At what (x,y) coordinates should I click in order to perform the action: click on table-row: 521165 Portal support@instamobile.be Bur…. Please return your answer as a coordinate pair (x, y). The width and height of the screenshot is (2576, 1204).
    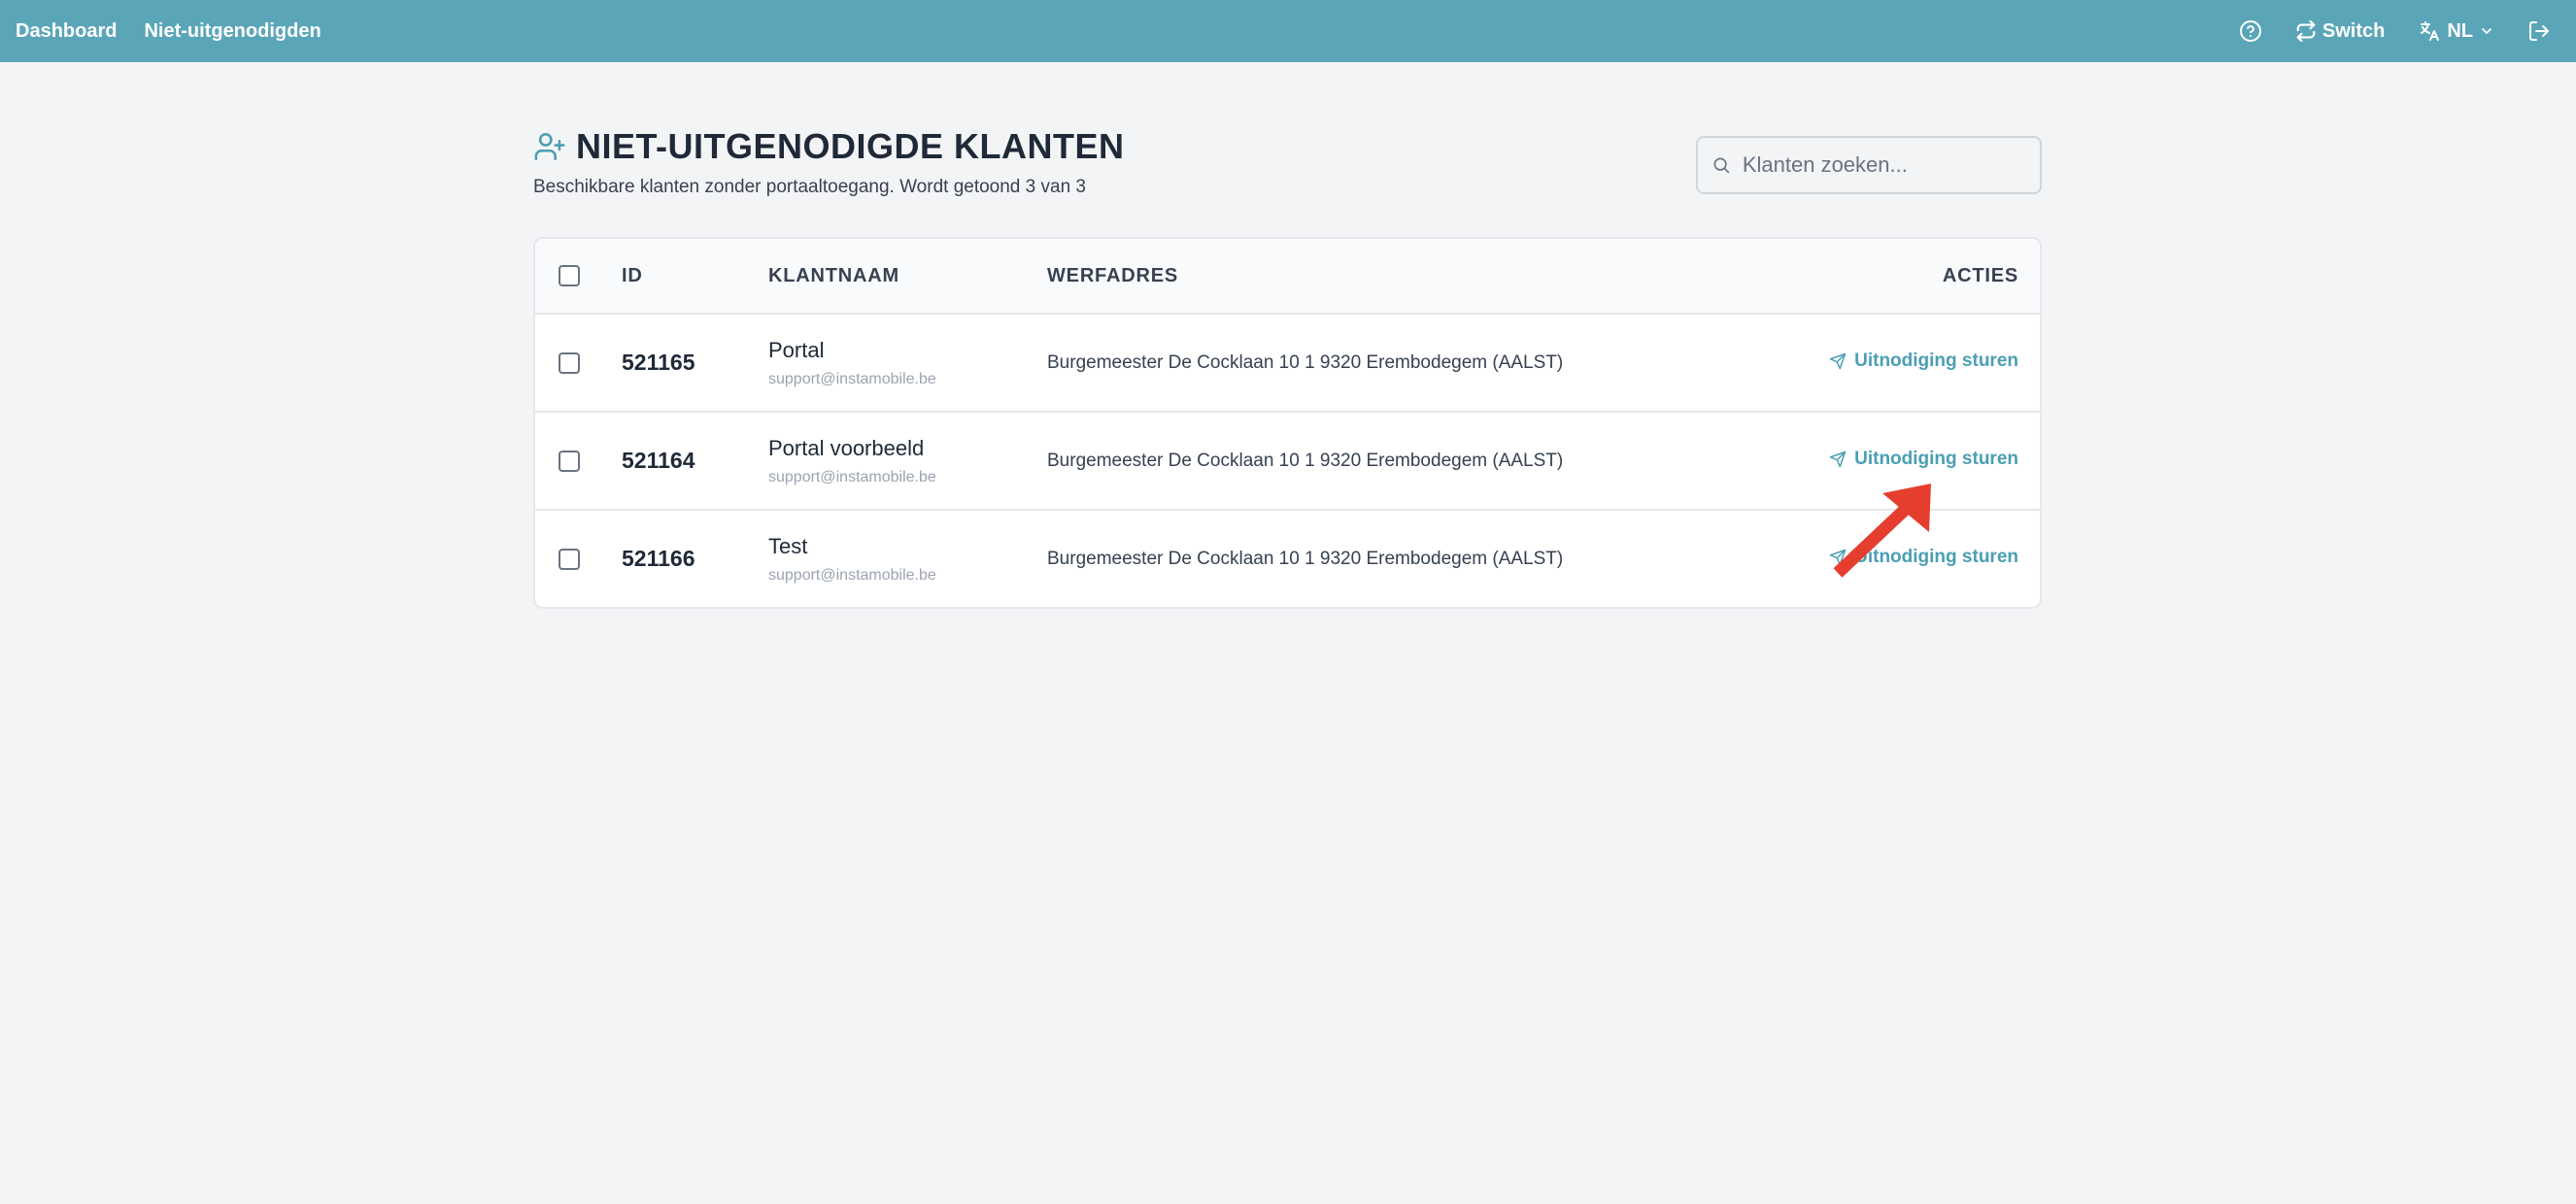
    Looking at the image, I should click on (1287, 362).